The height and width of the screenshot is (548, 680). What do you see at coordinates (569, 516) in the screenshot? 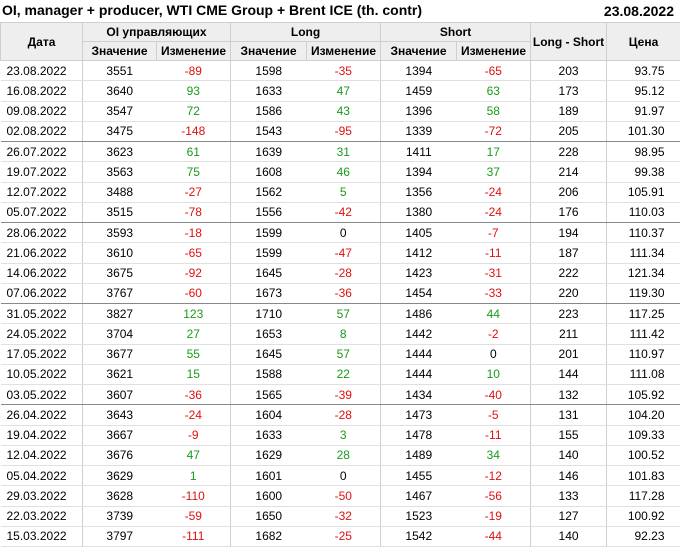
I see `cell-long-short: 127` at bounding box center [569, 516].